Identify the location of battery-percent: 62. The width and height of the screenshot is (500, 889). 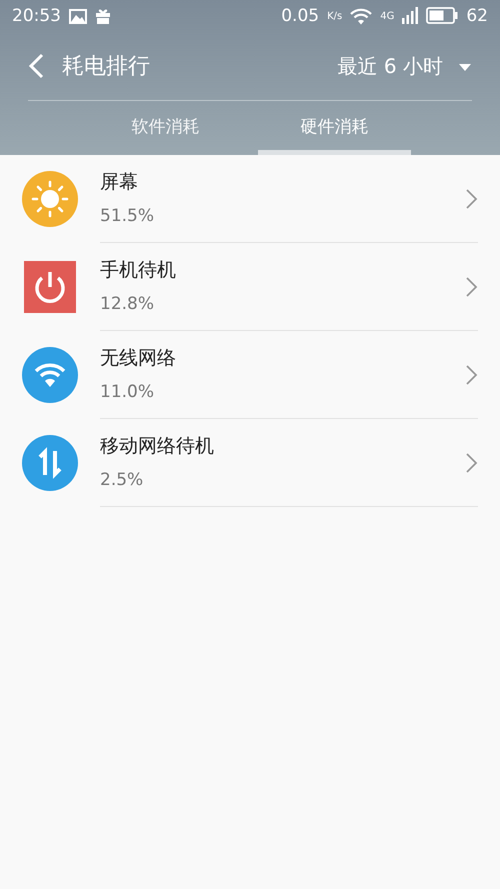
(477, 16).